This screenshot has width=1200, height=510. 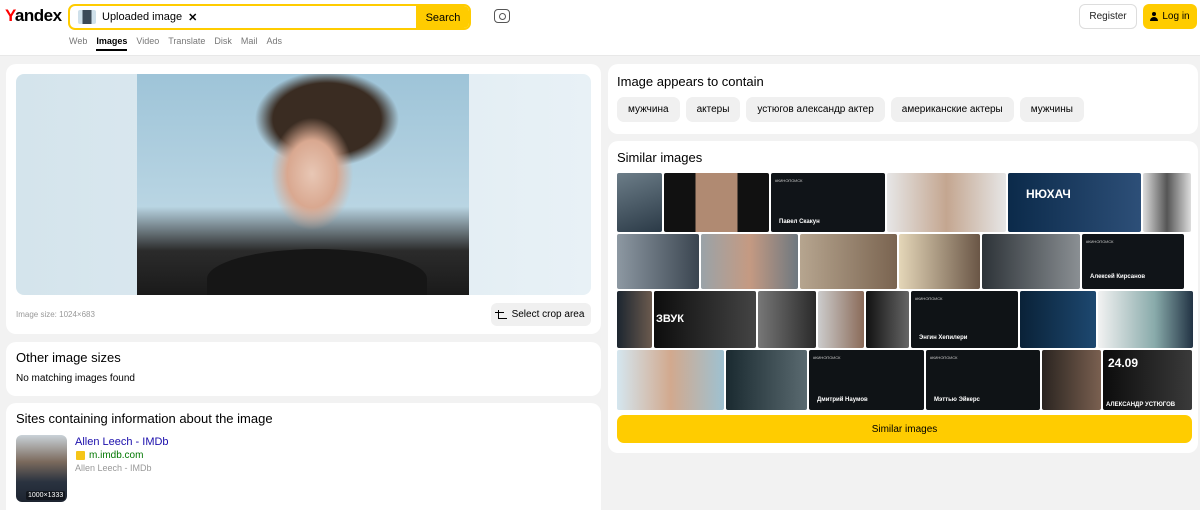 I want to click on contains-title: Image appears to contain, so click(x=690, y=81).